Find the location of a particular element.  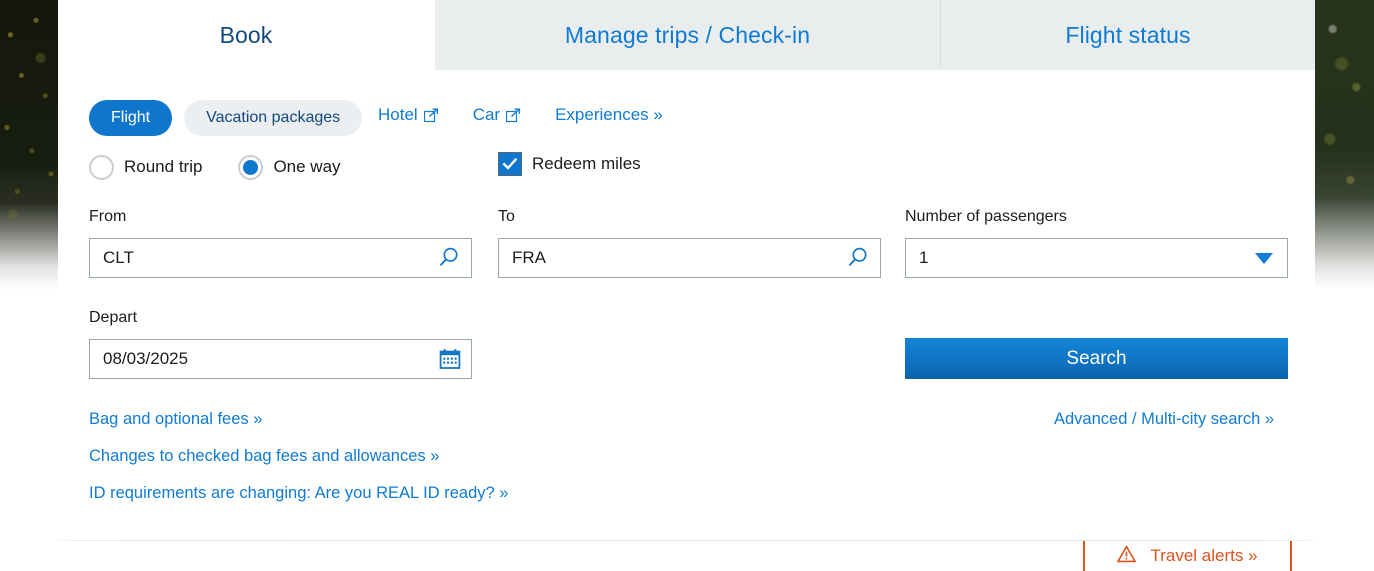

from-field-value: CLT is located at coordinates (118, 257).